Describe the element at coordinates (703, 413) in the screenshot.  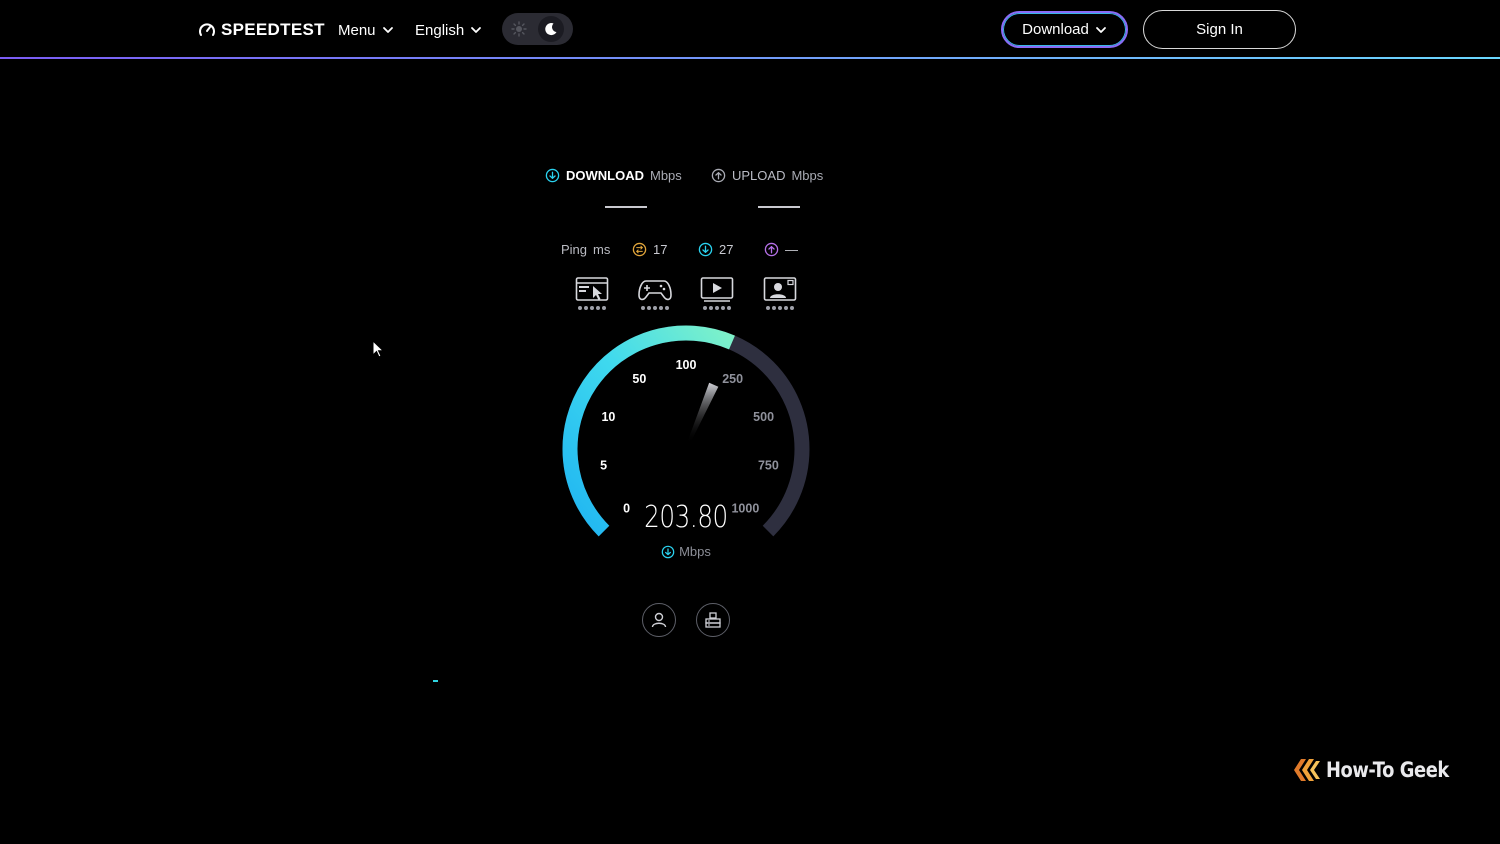
I see `gauge-needle` at that location.